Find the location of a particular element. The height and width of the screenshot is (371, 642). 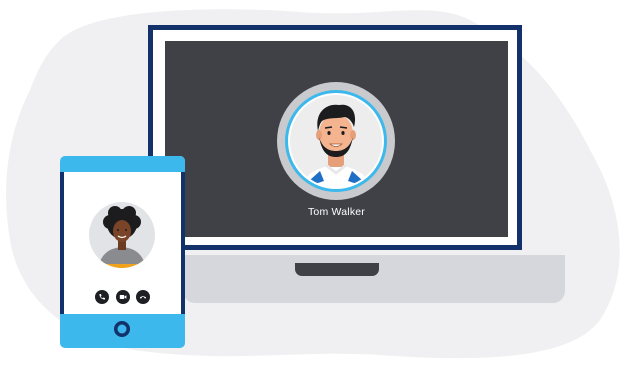

laptop-trackpad-notch is located at coordinates (337, 269).